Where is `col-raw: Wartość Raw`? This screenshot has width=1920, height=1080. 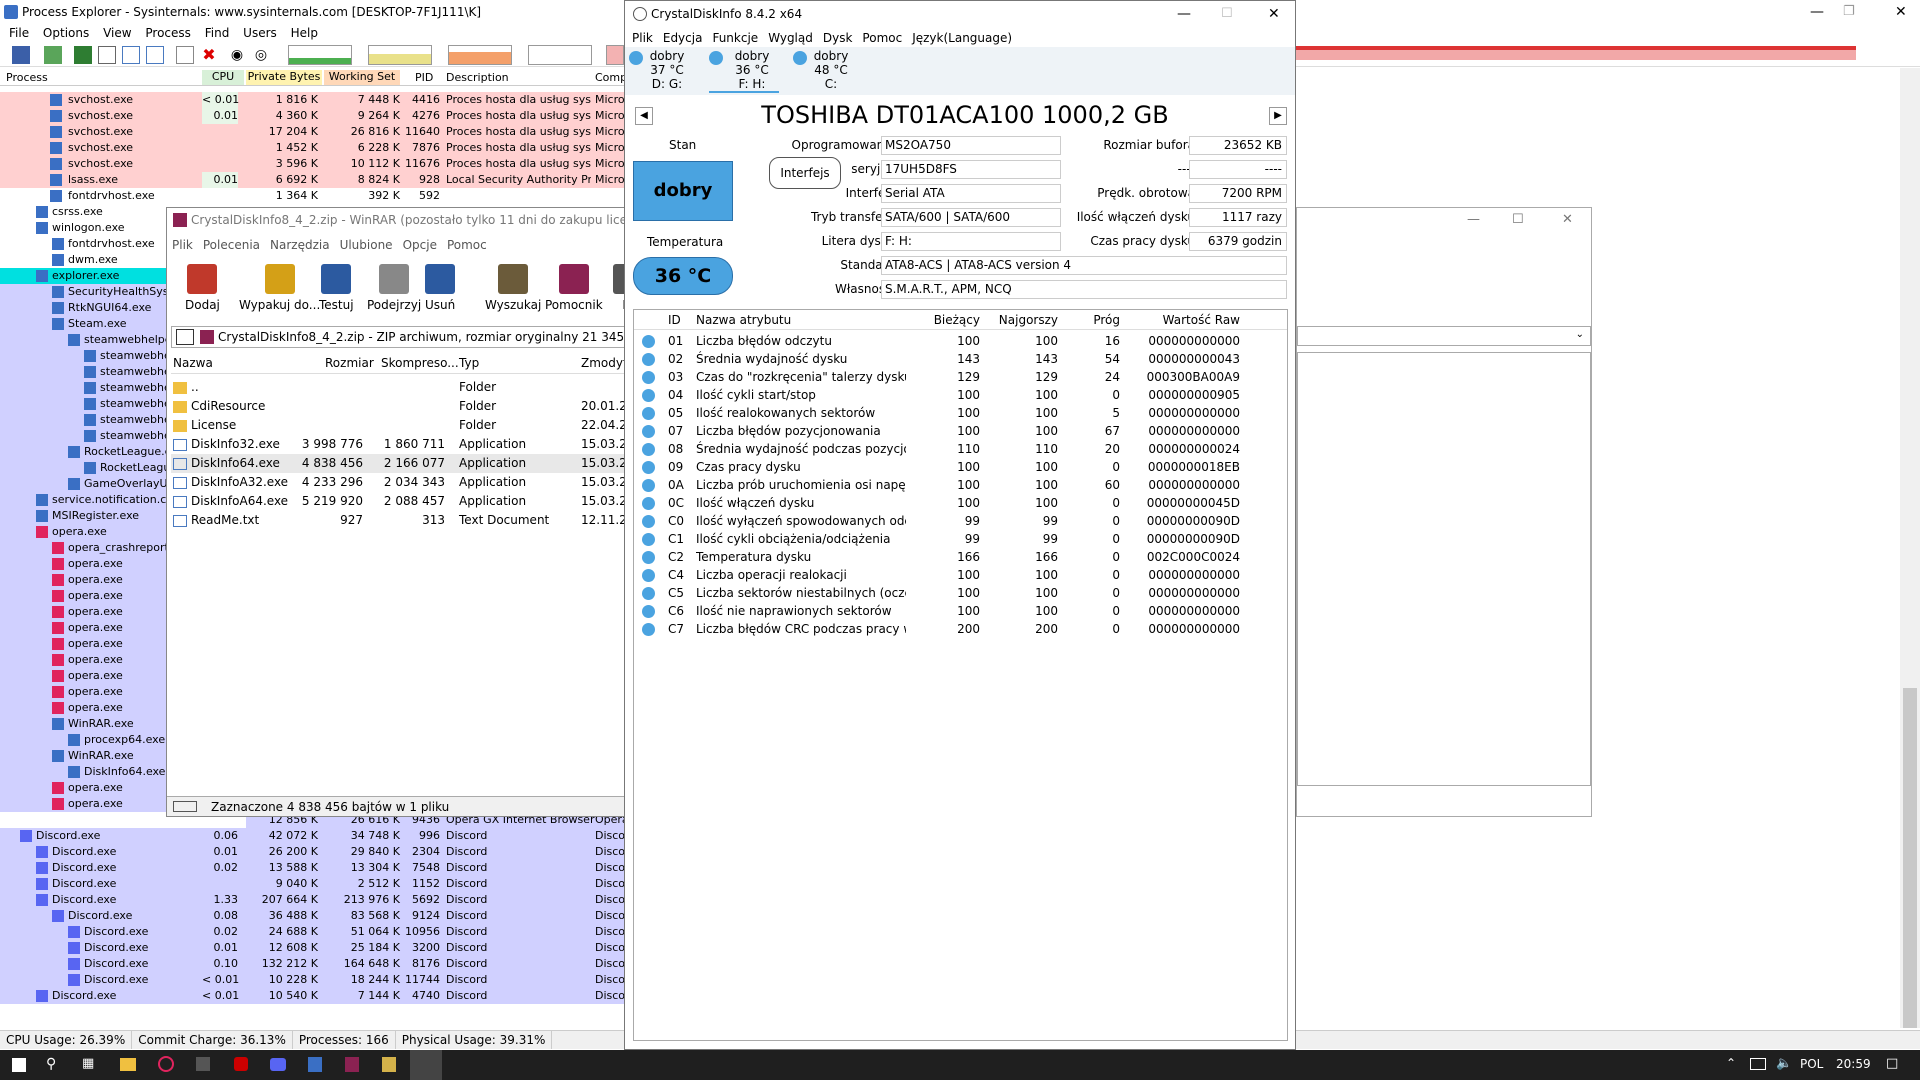 col-raw: Wartość Raw is located at coordinates (1187, 320).